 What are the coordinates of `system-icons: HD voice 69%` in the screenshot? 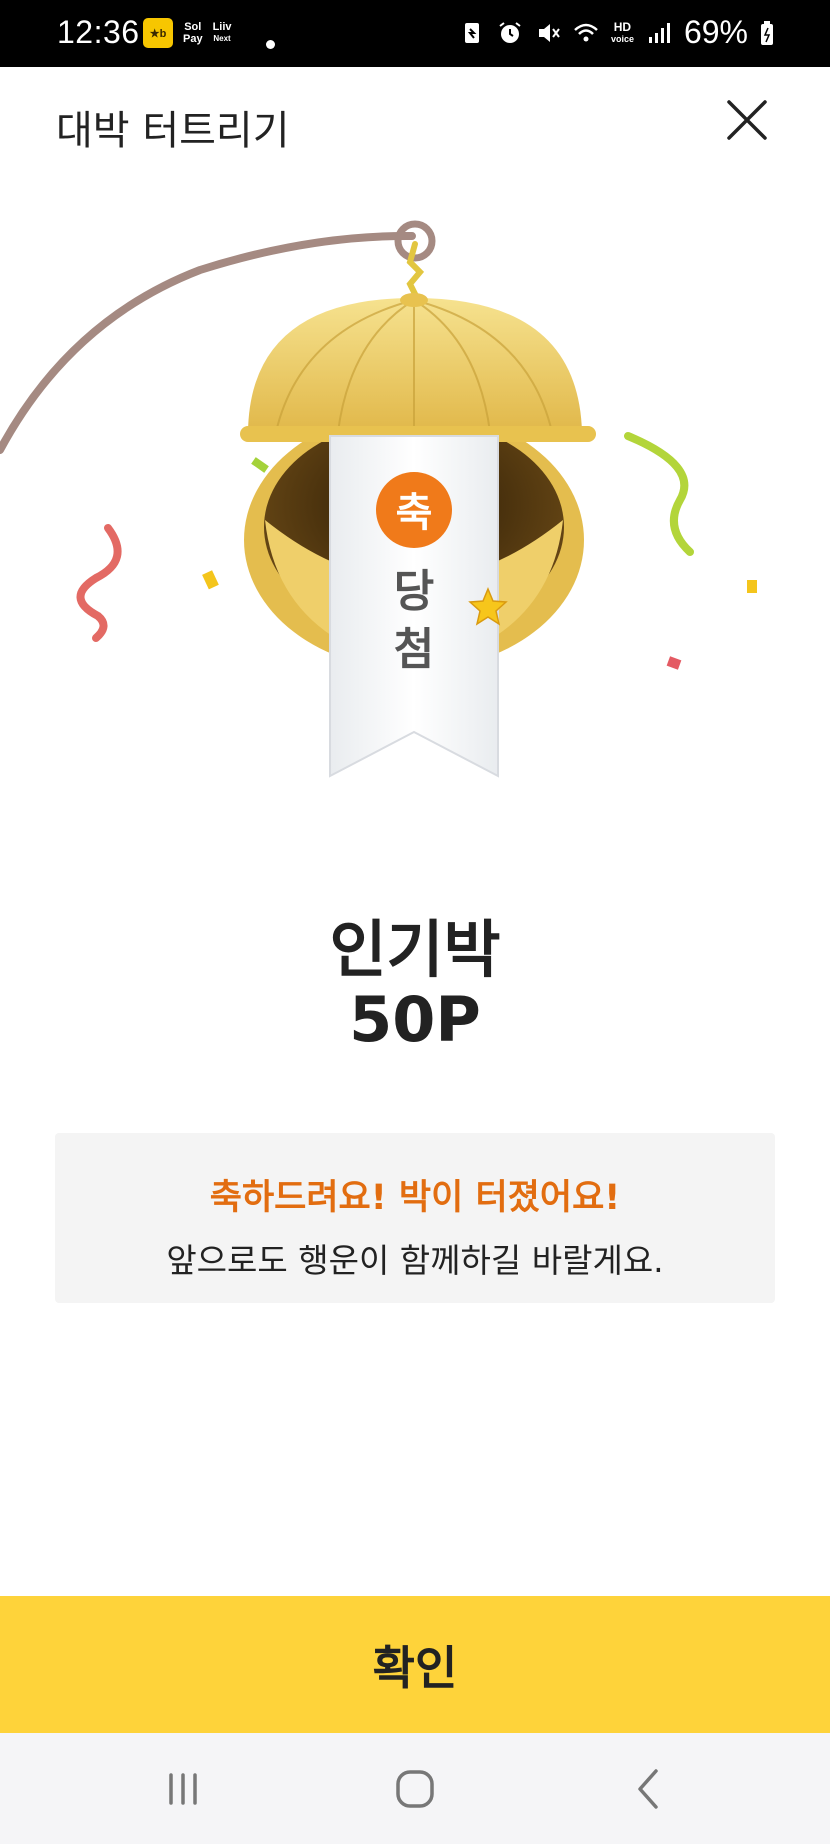 It's located at (616, 32).